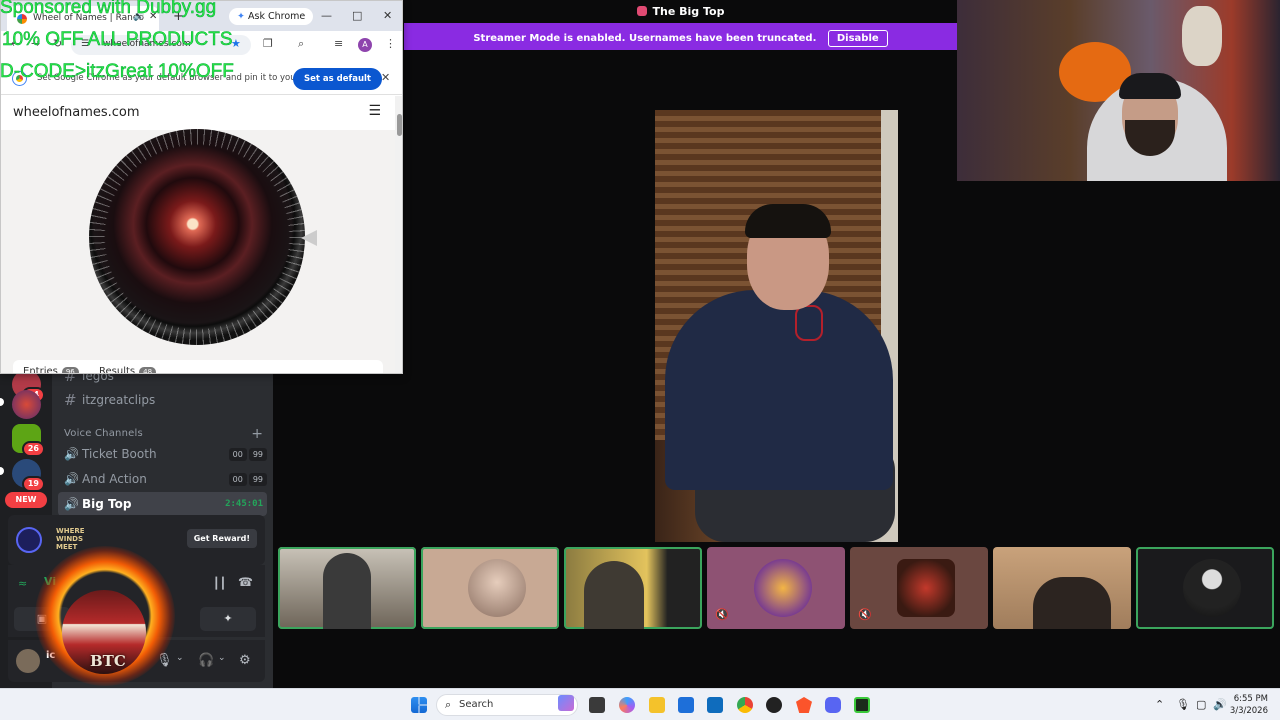 The height and width of the screenshot is (720, 1280). Describe the element at coordinates (1202, 36) in the screenshot. I see `skull-decoration` at that location.